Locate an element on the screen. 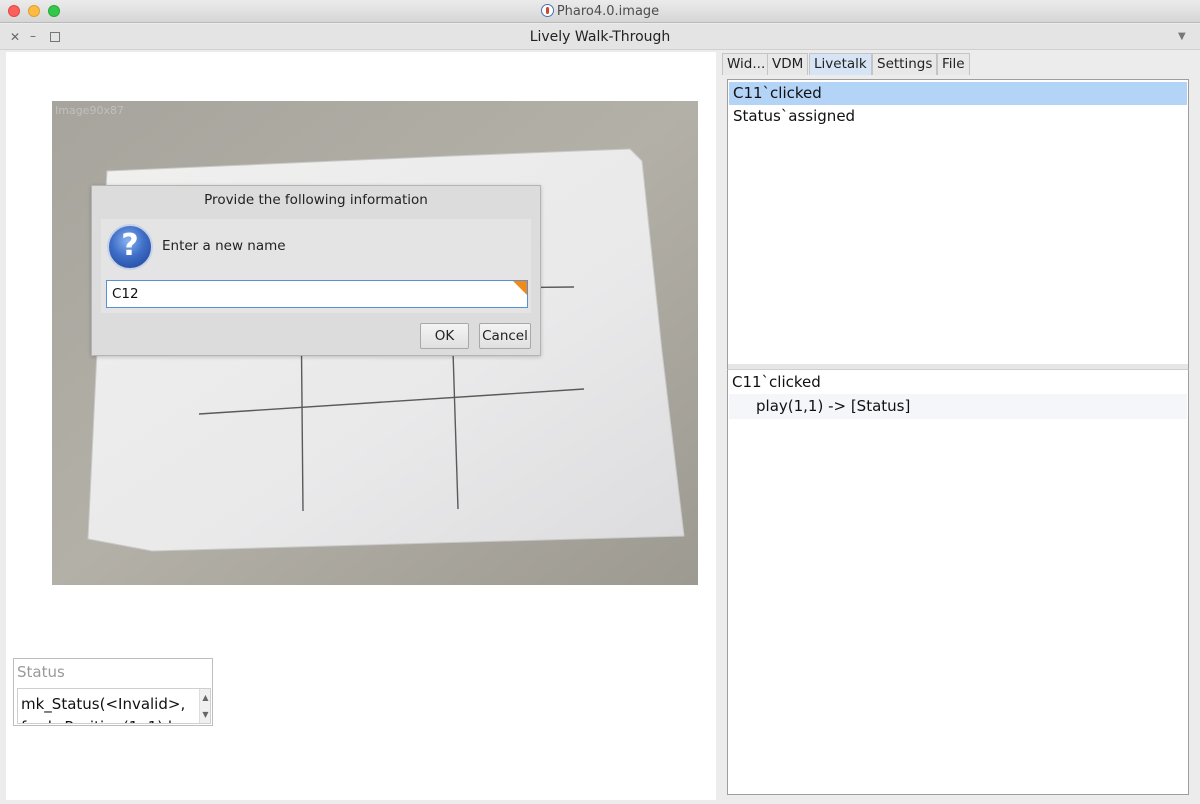  tab-vdm: VDM is located at coordinates (788, 64).